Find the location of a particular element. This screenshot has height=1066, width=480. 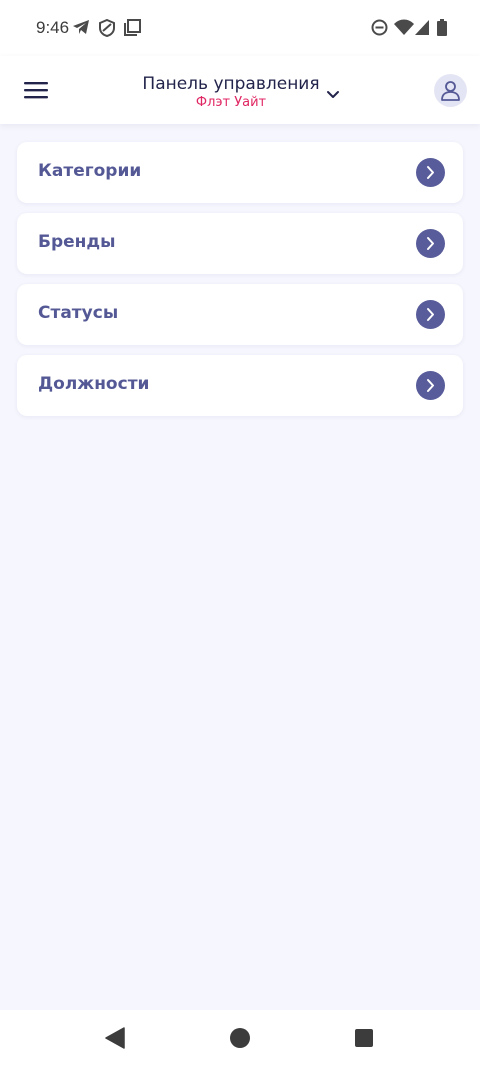

recents-button is located at coordinates (364, 1040).